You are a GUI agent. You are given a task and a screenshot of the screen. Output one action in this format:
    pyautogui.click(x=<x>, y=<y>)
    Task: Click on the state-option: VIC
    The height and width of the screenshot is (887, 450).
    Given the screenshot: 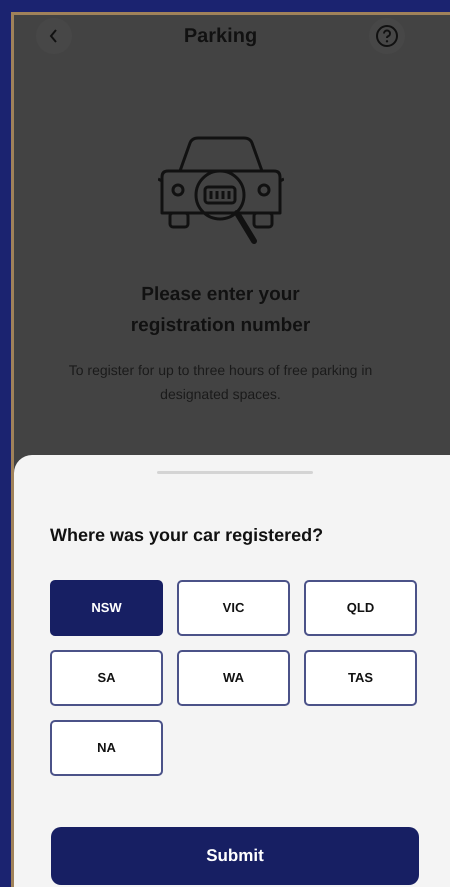 What is the action you would take?
    pyautogui.click(x=233, y=608)
    